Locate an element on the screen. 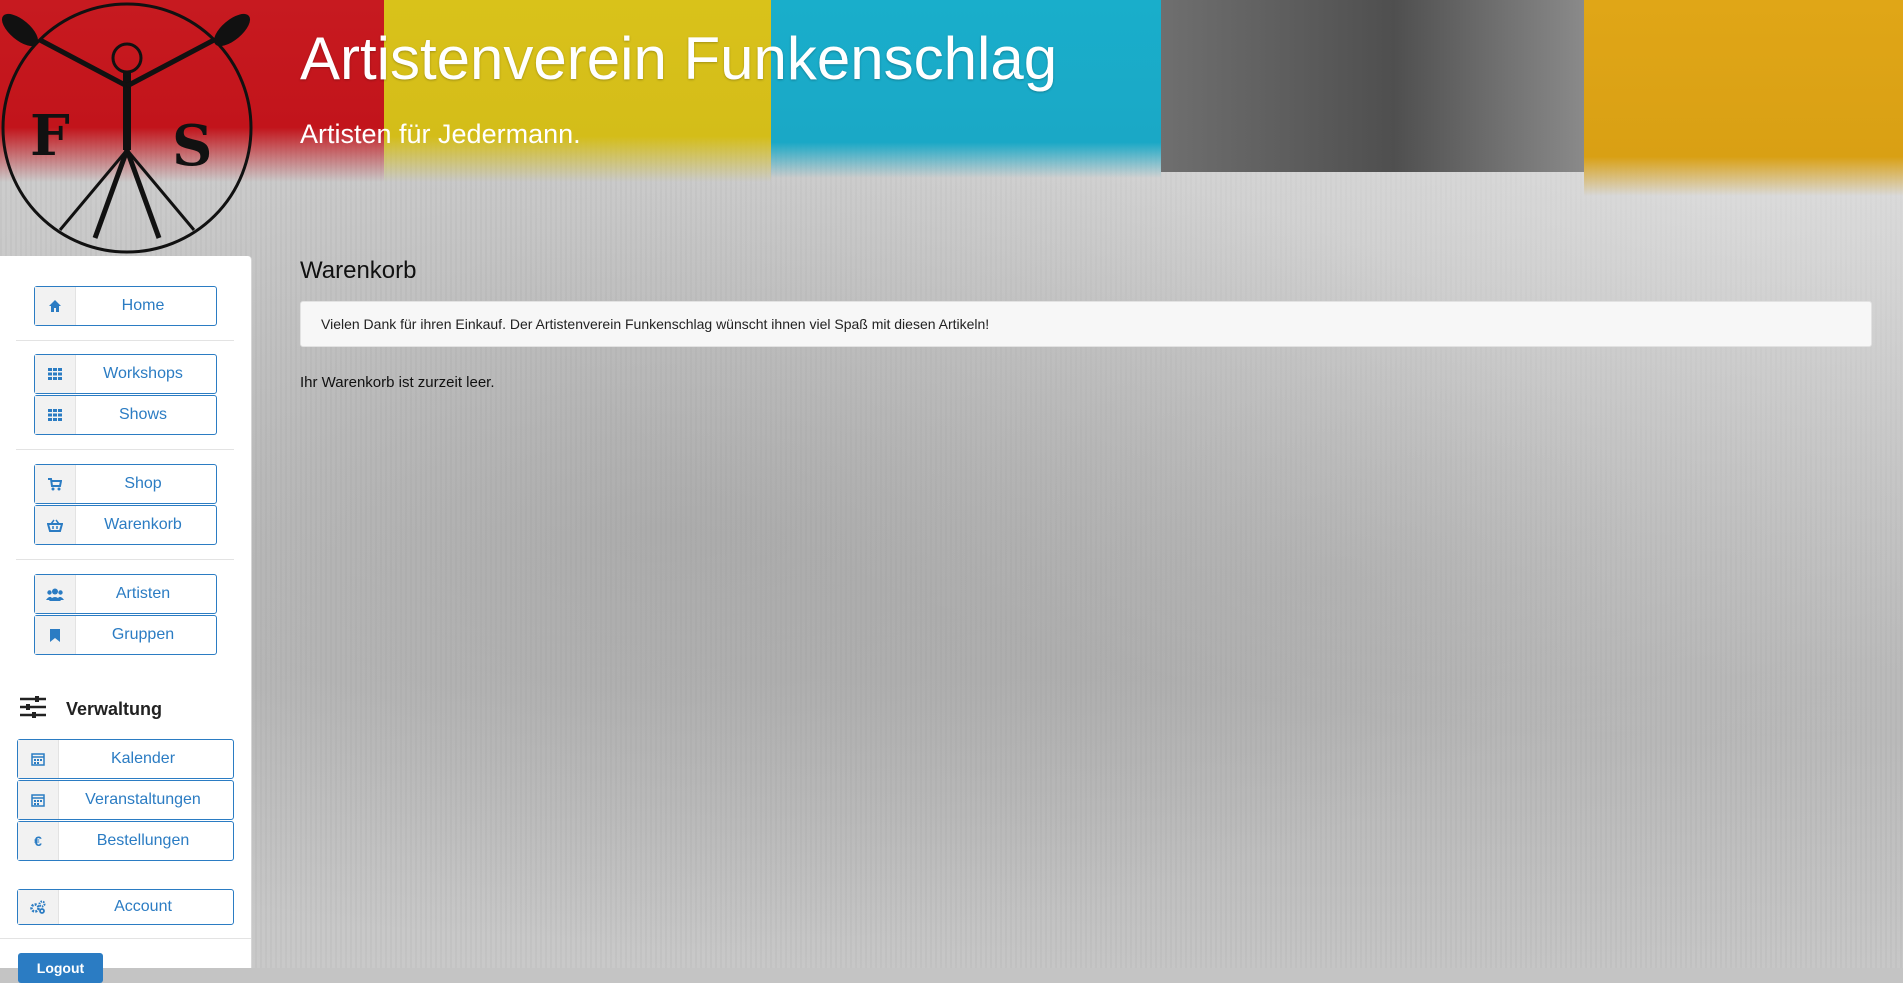 Image resolution: width=1903 pixels, height=983 pixels. sidebar-item-label: Shop is located at coordinates (143, 483).